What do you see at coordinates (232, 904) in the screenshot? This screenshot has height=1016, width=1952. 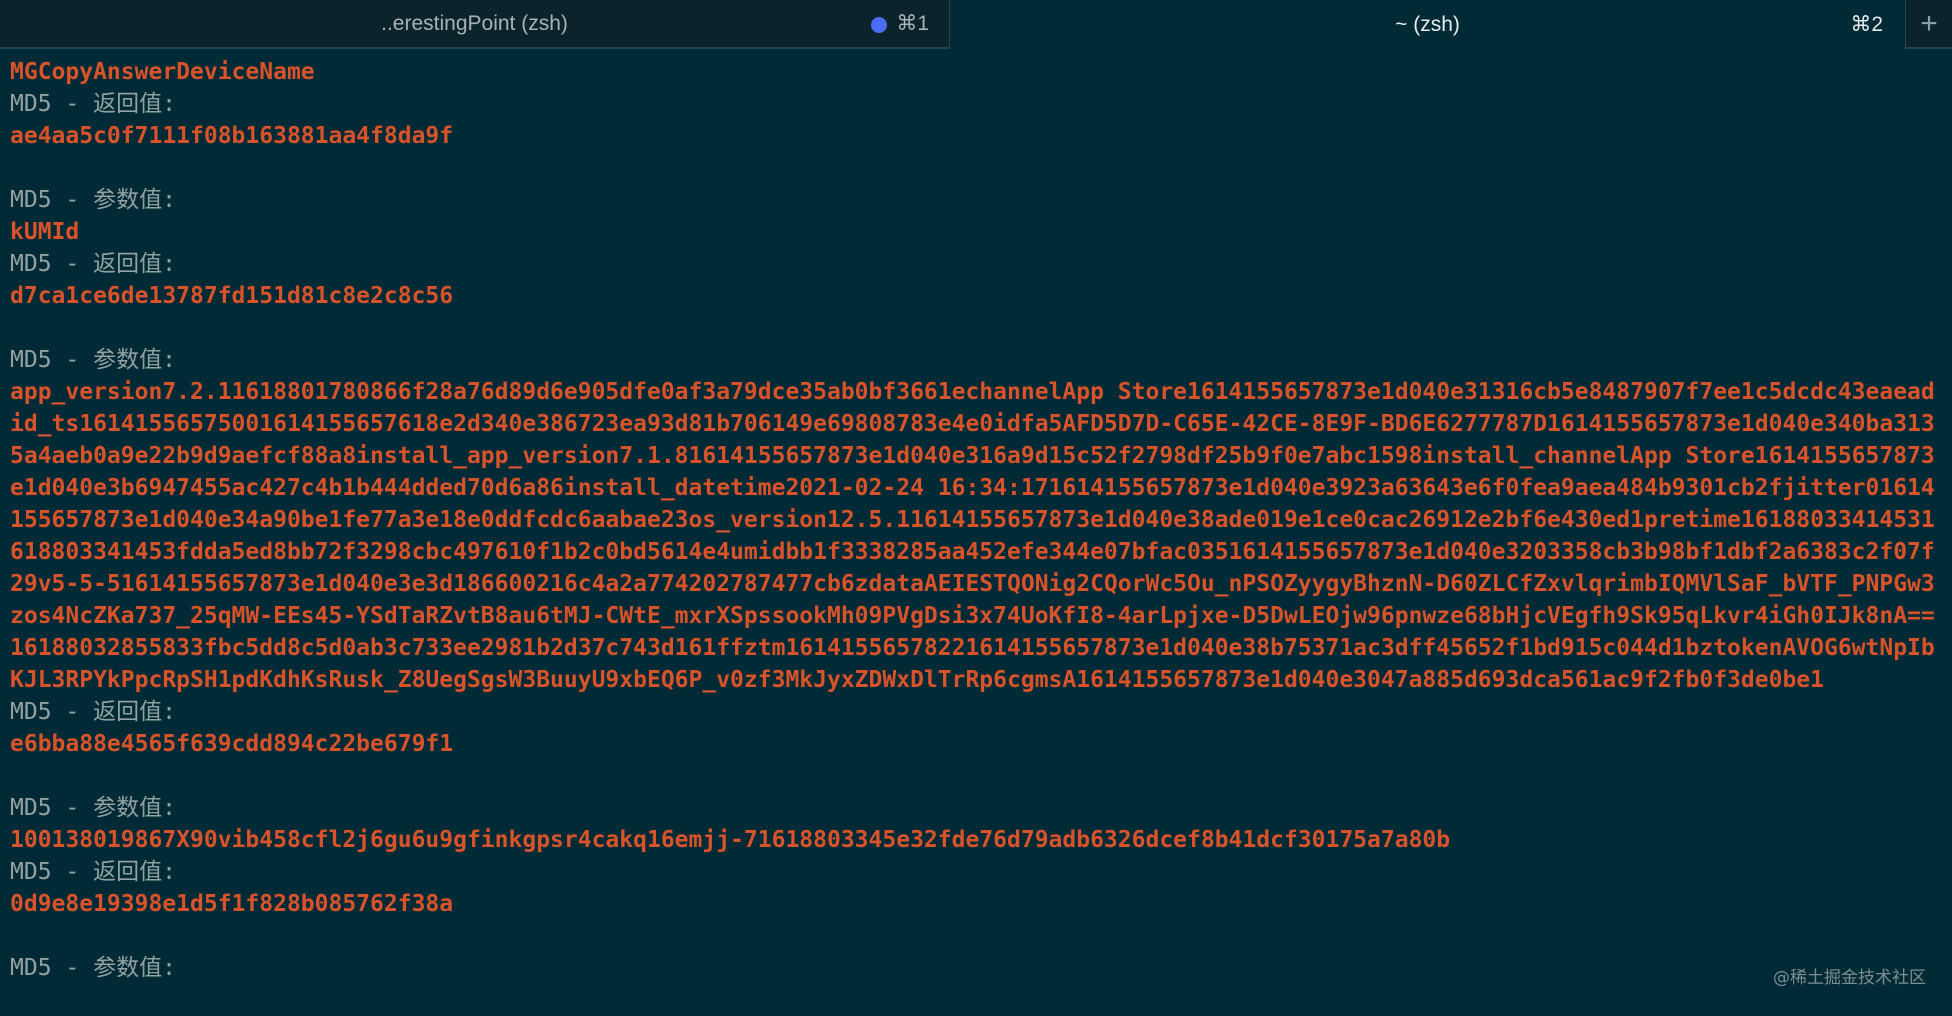 I see `output-line: 0d9e8e19398e1d5f1f828b085762f38a` at bounding box center [232, 904].